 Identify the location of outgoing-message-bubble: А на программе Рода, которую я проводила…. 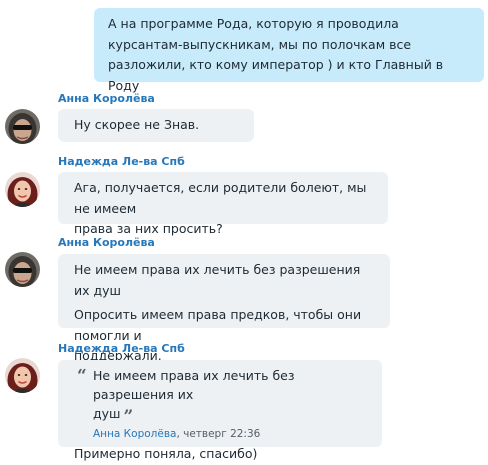
(289, 50).